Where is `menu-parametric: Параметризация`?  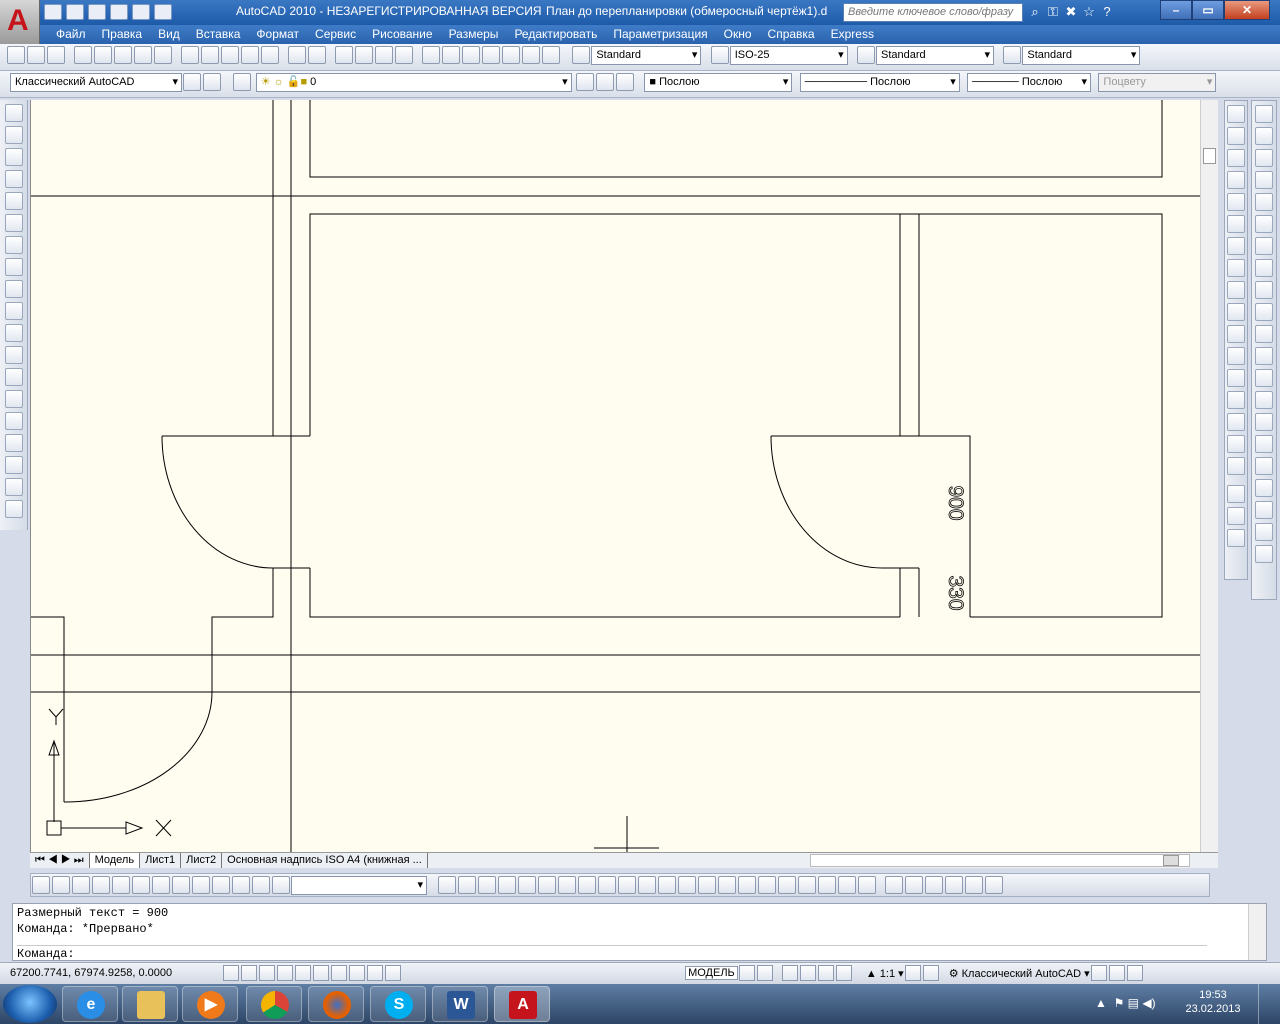
menu-parametric: Параметризация is located at coordinates (660, 34).